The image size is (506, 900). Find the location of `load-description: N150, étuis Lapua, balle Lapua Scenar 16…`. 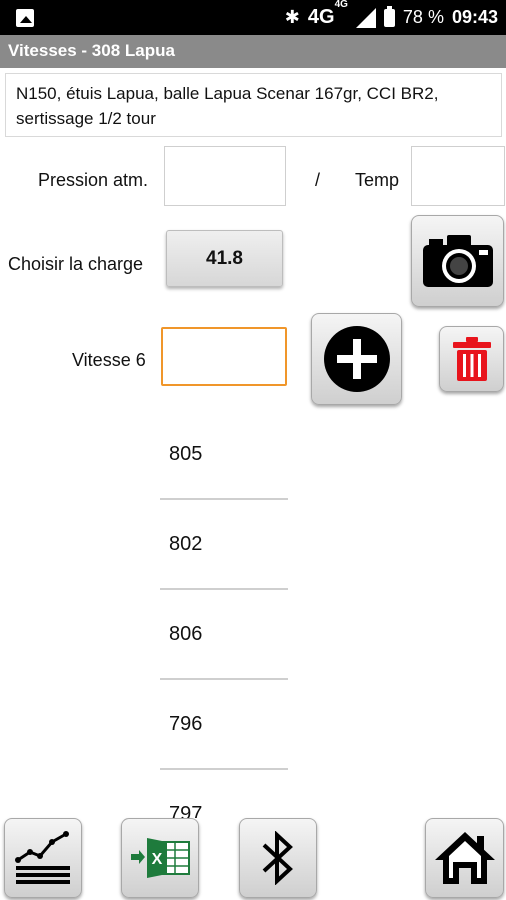

load-description: N150, étuis Lapua, balle Lapua Scenar 16… is located at coordinates (253, 105).